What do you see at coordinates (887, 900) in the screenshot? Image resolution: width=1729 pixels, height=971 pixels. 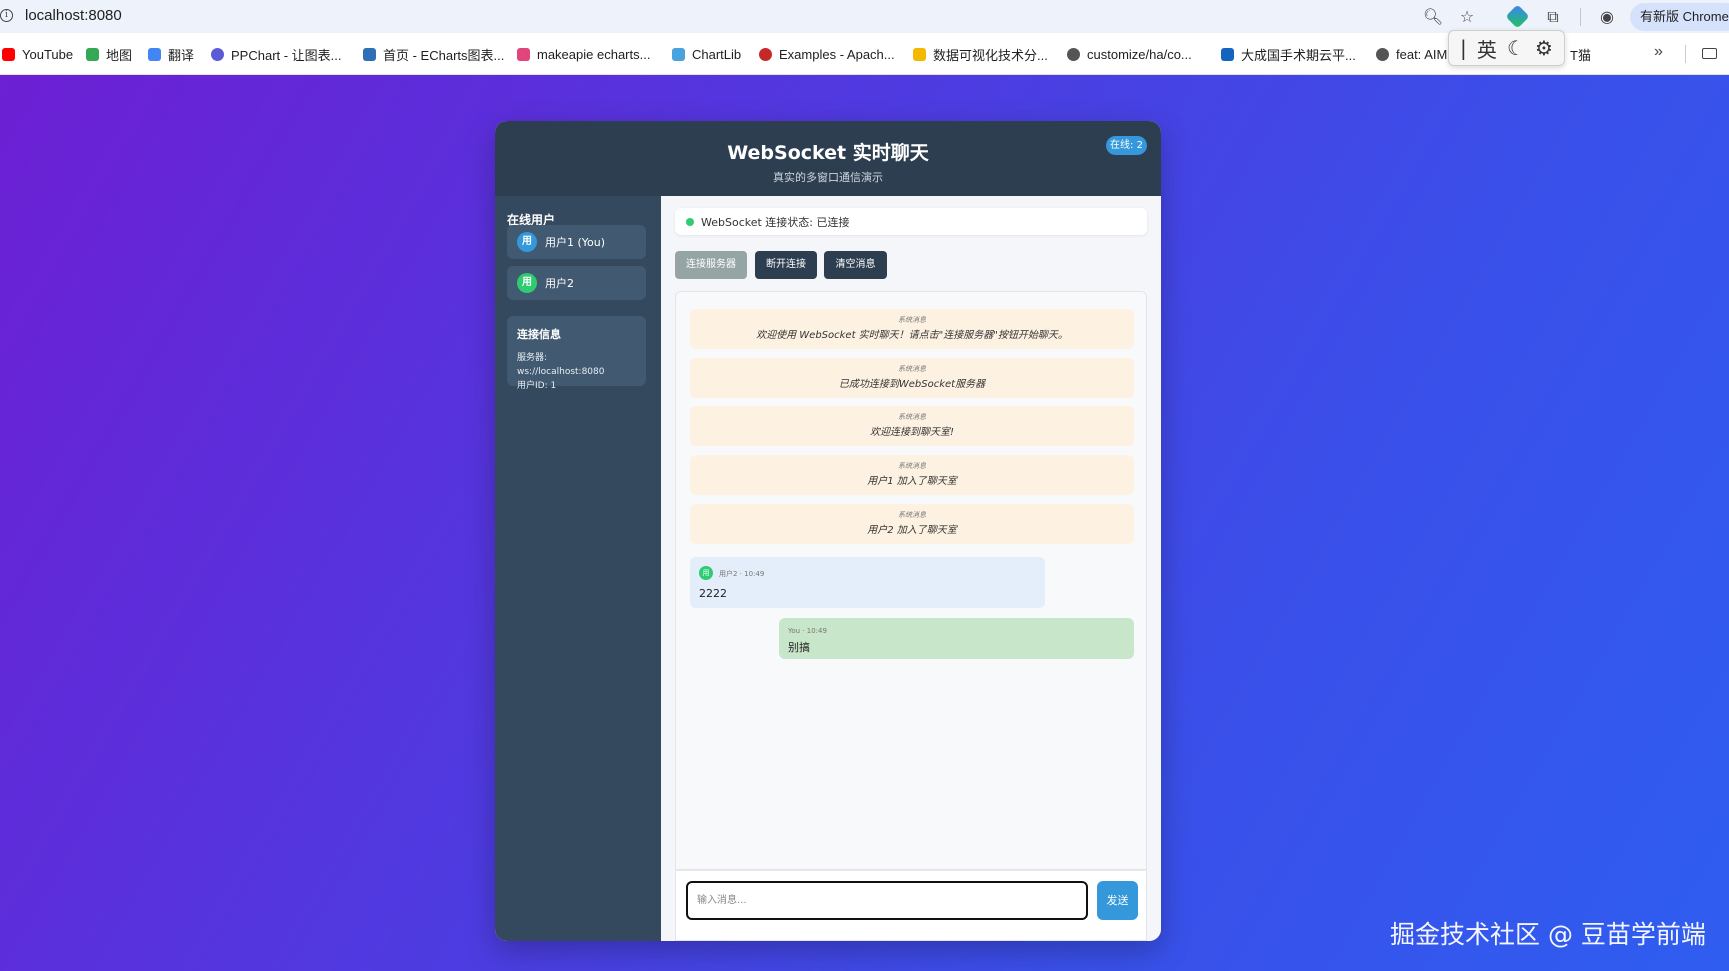 I see `message-input` at bounding box center [887, 900].